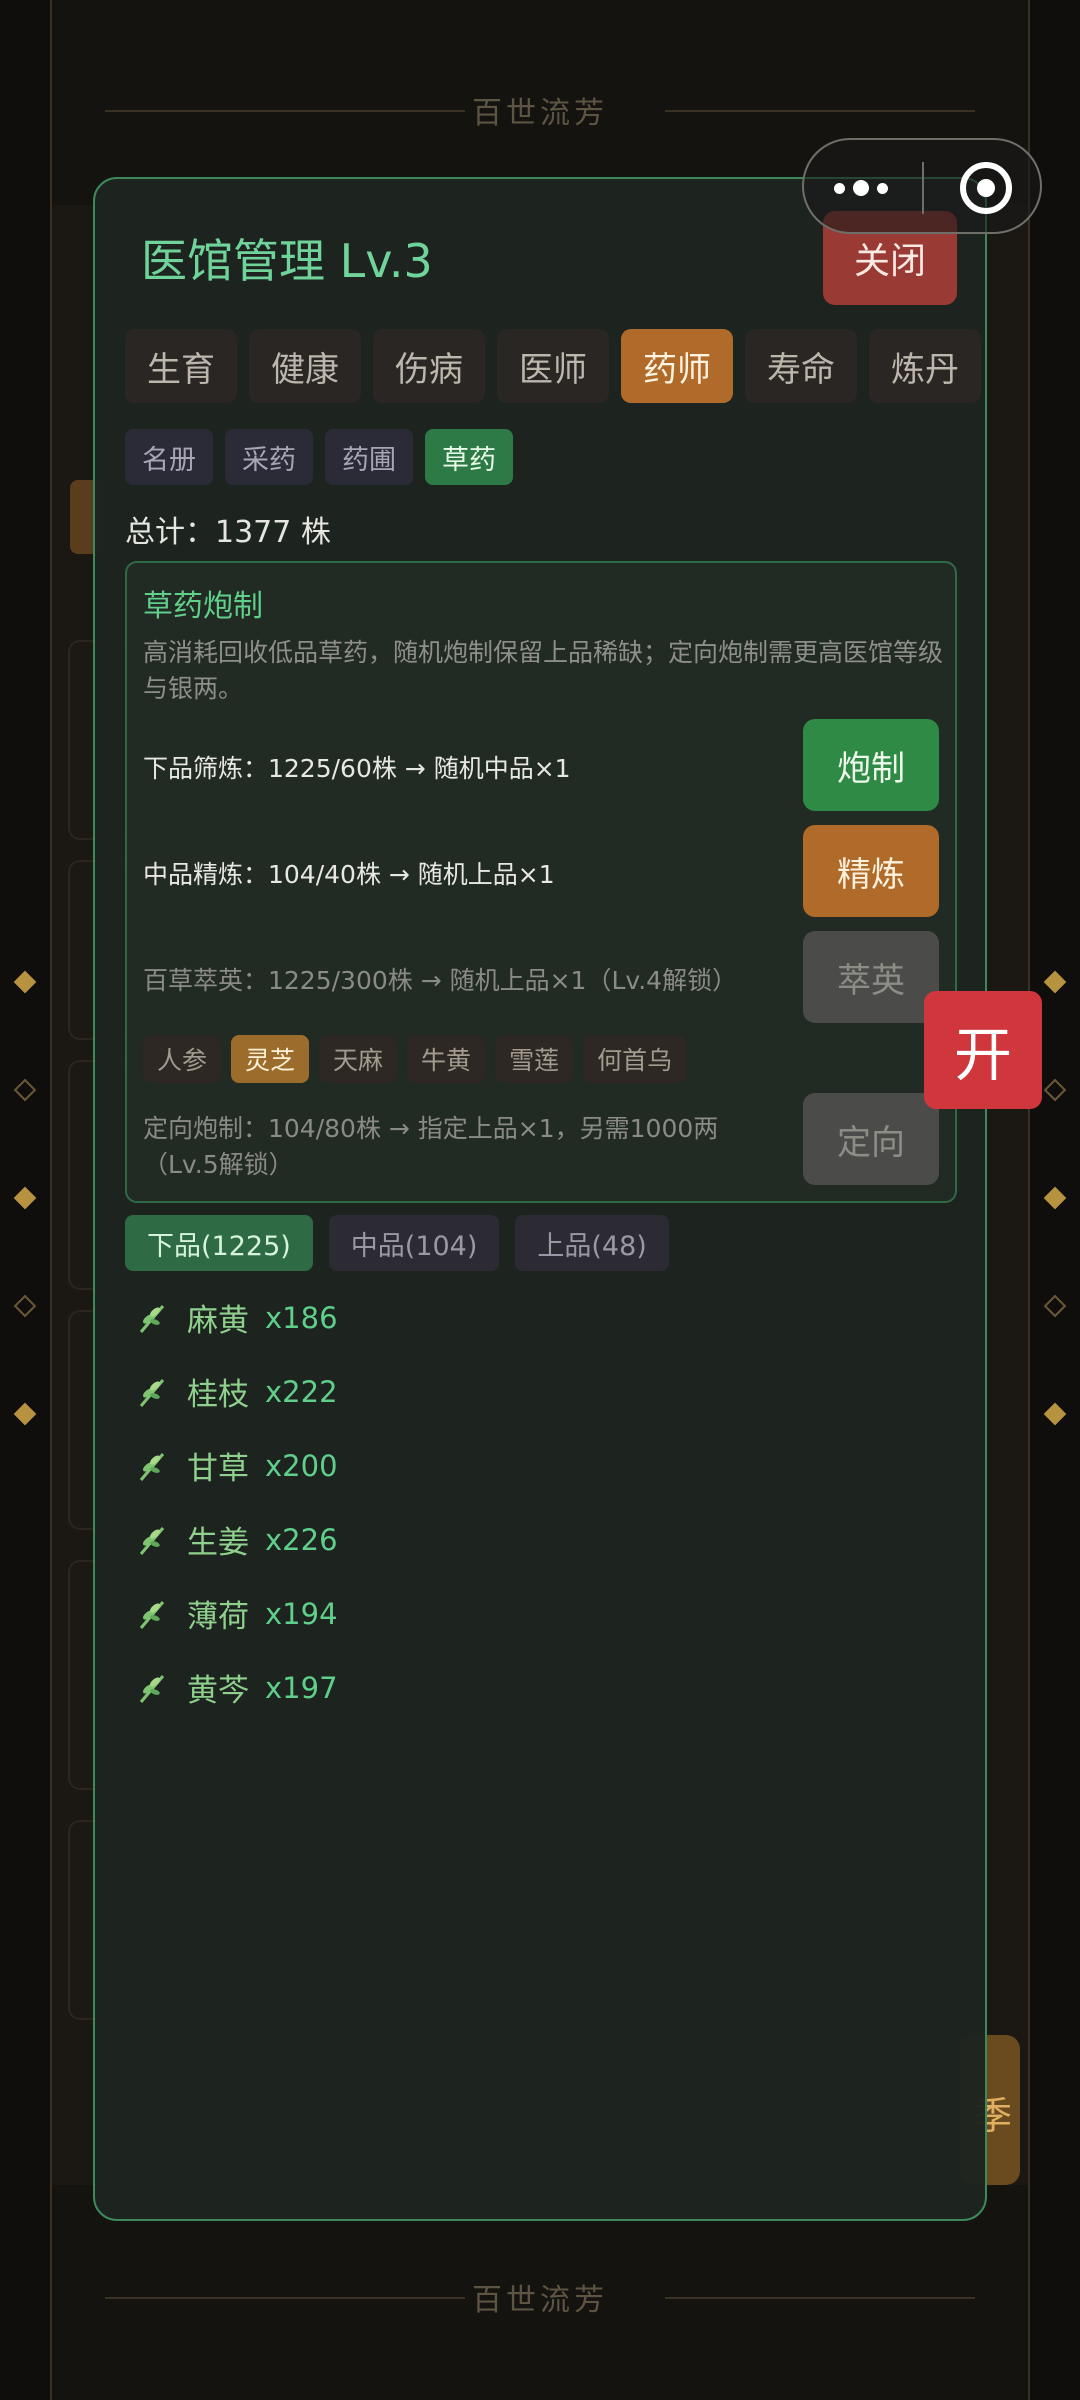  I want to click on tab-lifespan: 寿命, so click(801, 366).